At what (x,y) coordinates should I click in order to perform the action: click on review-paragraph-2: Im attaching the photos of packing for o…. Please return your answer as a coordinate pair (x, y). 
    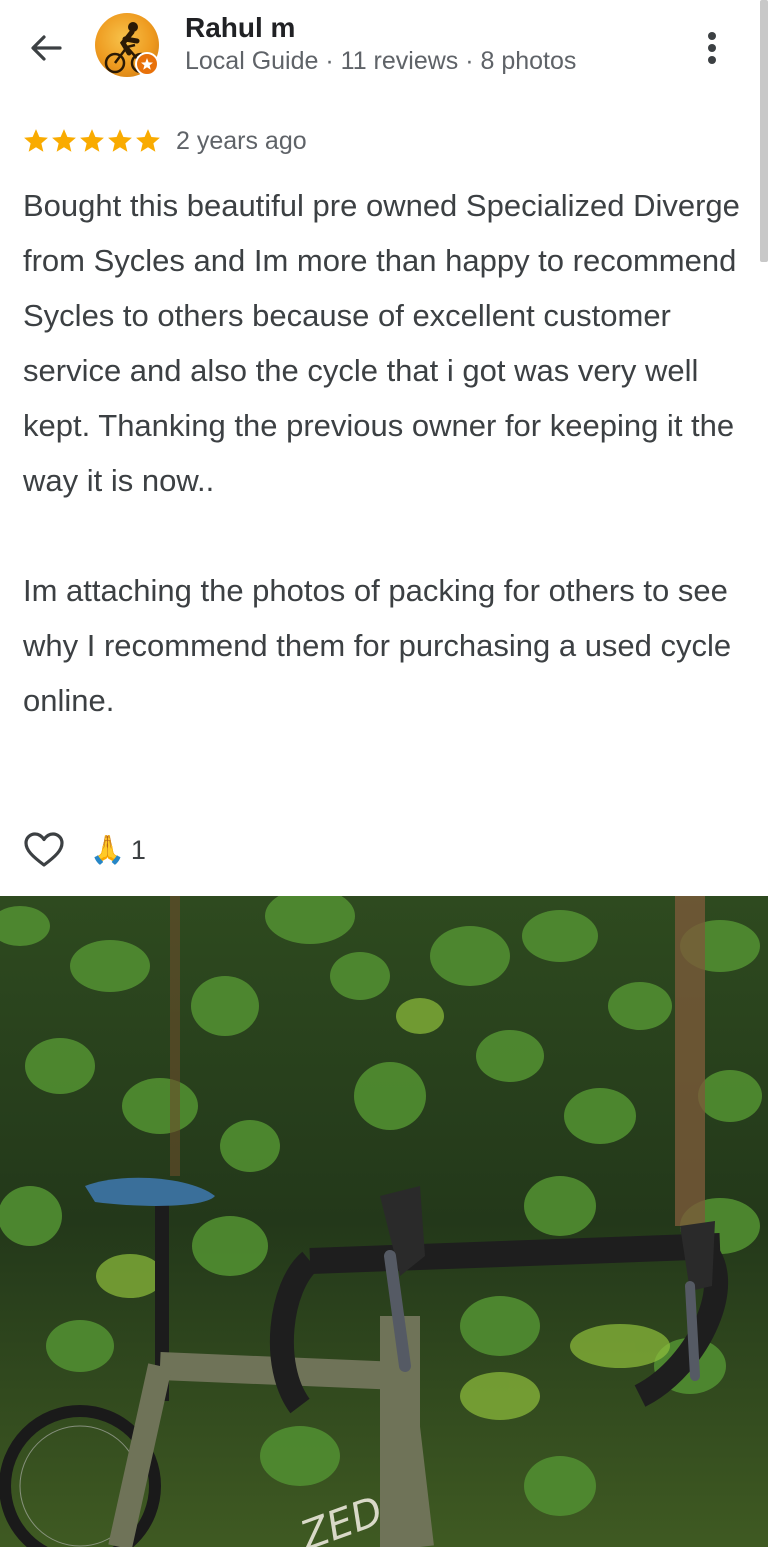
    Looking at the image, I should click on (377, 645).